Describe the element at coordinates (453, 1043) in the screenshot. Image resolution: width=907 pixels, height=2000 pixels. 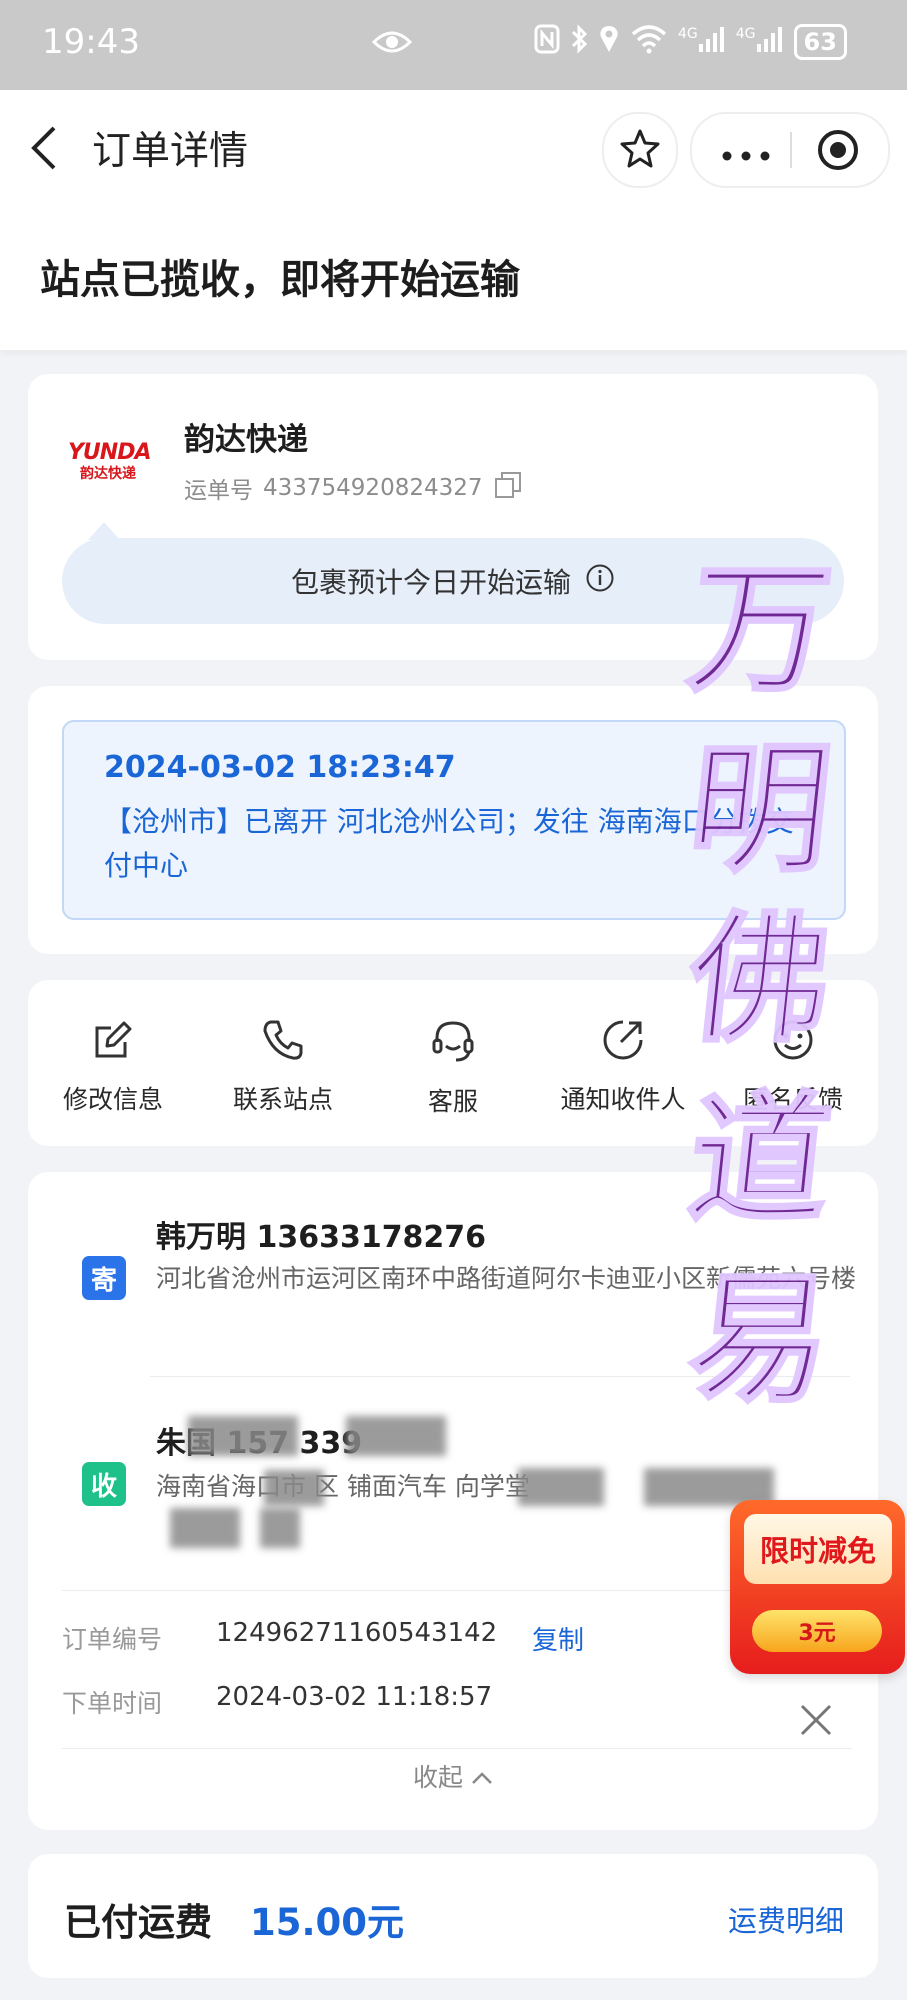
I see `headset-icon` at that location.